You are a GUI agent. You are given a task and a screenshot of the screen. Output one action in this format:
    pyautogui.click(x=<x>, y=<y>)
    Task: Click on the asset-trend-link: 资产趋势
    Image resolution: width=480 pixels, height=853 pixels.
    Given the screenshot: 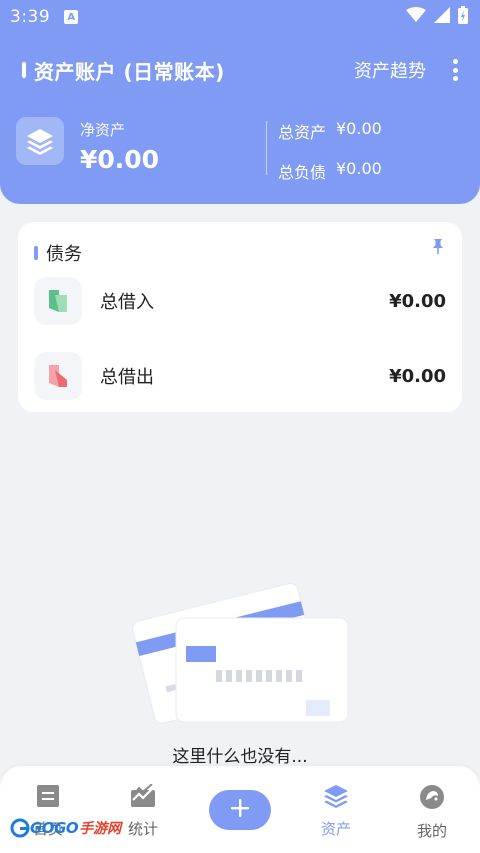 What is the action you would take?
    pyautogui.click(x=390, y=70)
    